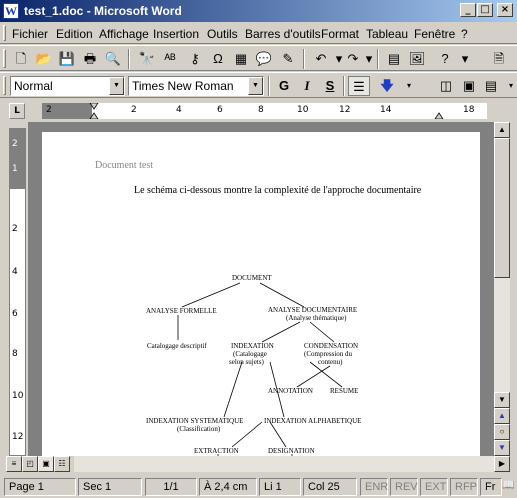 This screenshot has height=498, width=517. What do you see at coordinates (33, 86) in the screenshot?
I see `style-value: Normal` at bounding box center [33, 86].